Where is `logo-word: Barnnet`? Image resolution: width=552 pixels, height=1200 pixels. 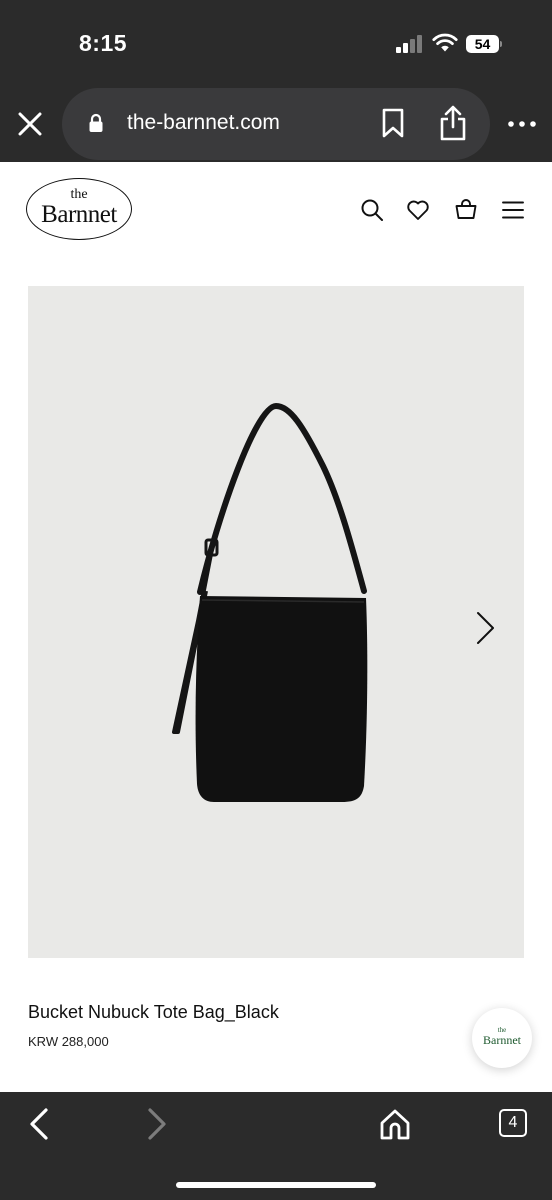
logo-word: Barnnet is located at coordinates (79, 214).